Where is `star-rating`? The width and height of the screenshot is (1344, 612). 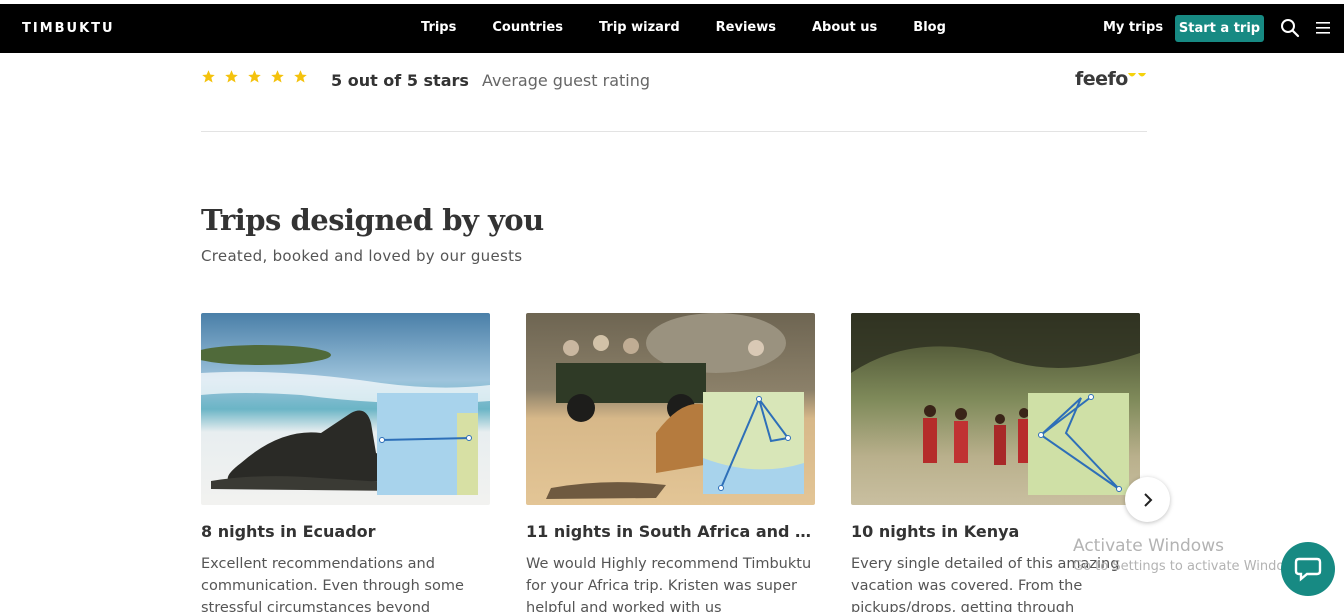
star-rating is located at coordinates (258, 76).